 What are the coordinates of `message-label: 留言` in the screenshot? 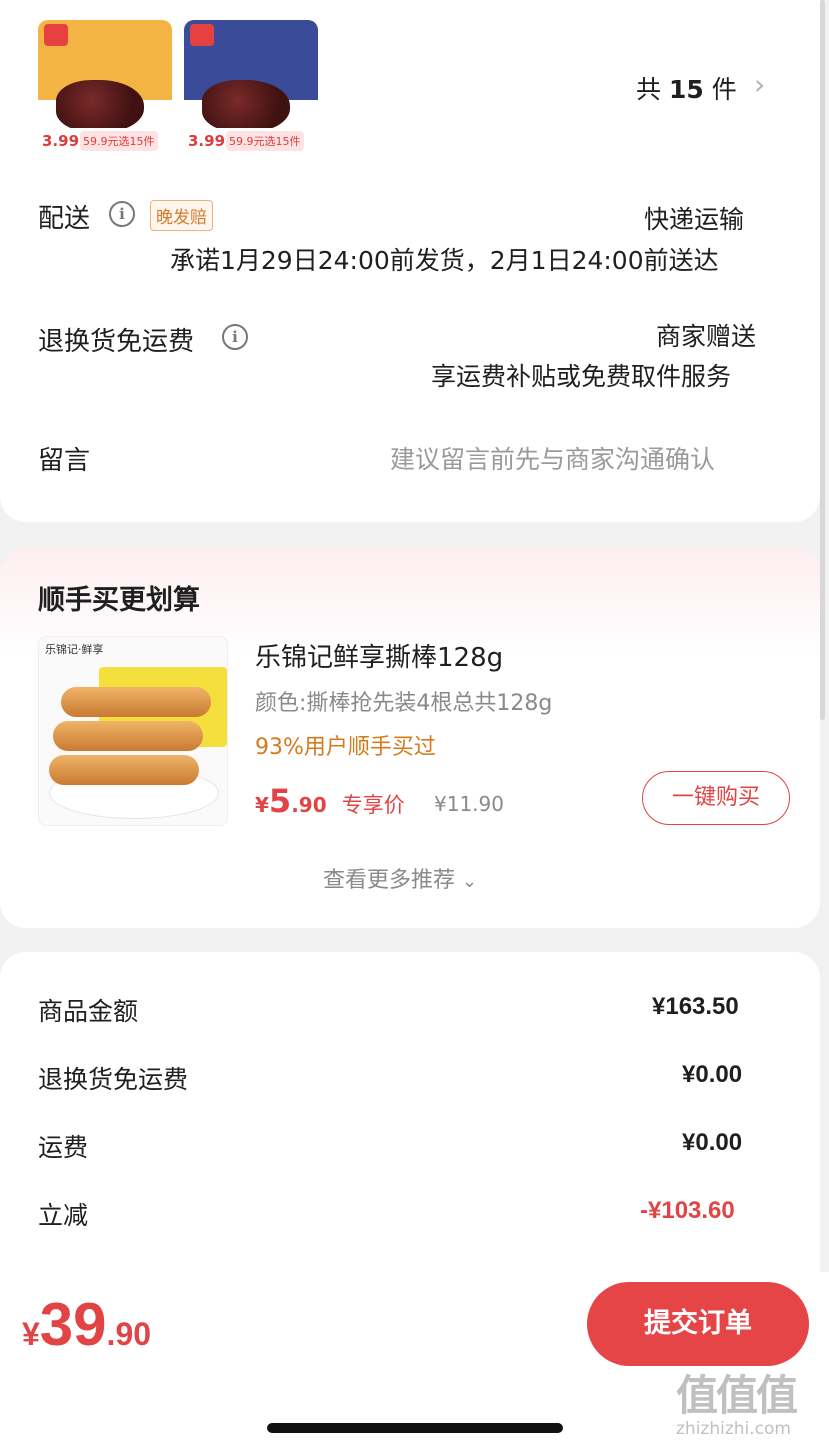 It's located at (64, 461).